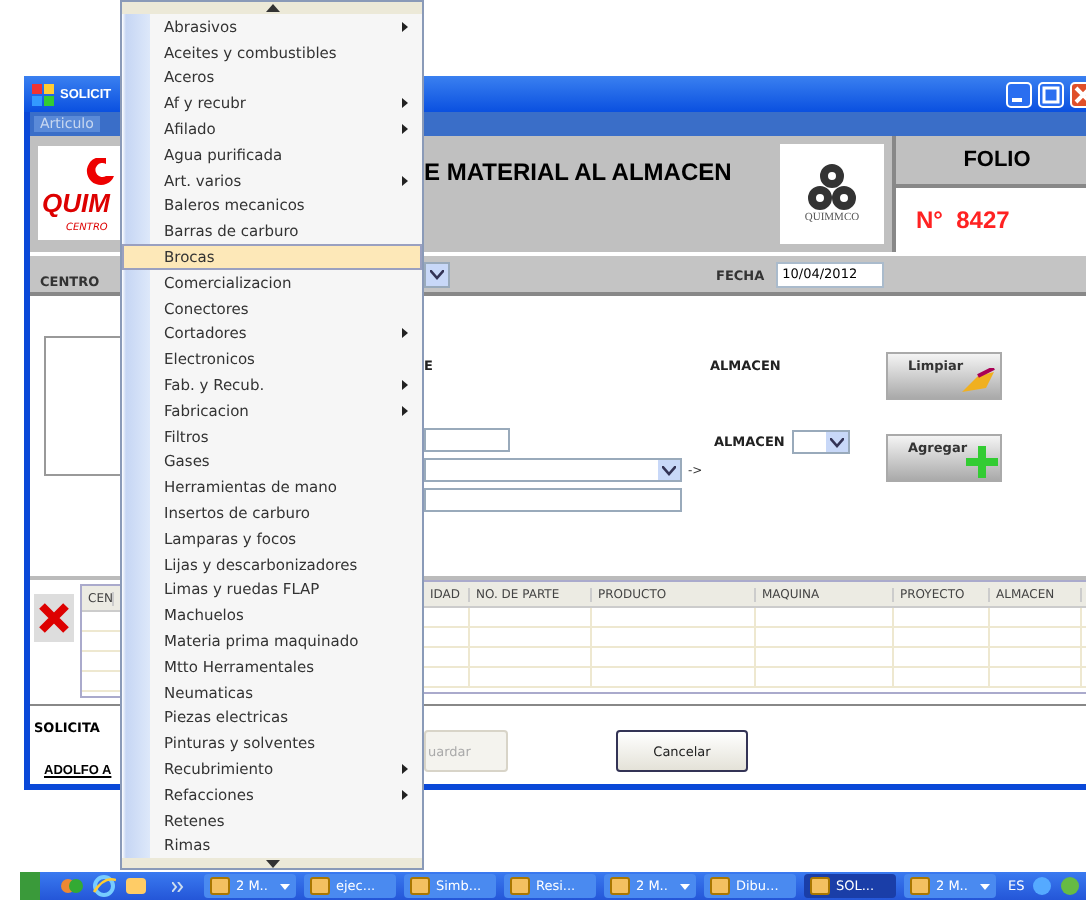 Image resolution: width=1086 pixels, height=900 pixels. I want to click on folder-icon, so click(136, 886).